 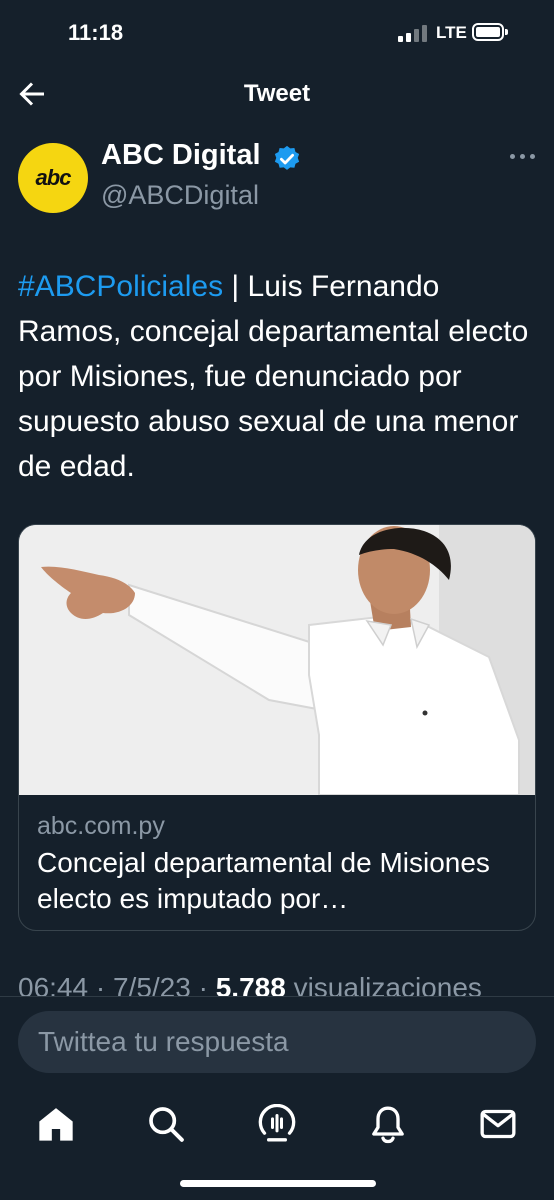 What do you see at coordinates (523, 157) in the screenshot?
I see `more-options-icon` at bounding box center [523, 157].